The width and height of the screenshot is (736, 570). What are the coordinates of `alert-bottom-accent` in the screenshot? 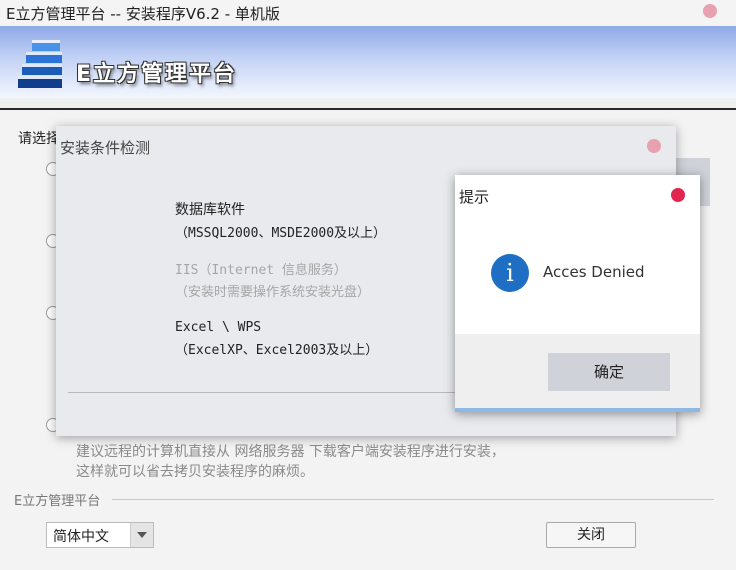 It's located at (577, 410).